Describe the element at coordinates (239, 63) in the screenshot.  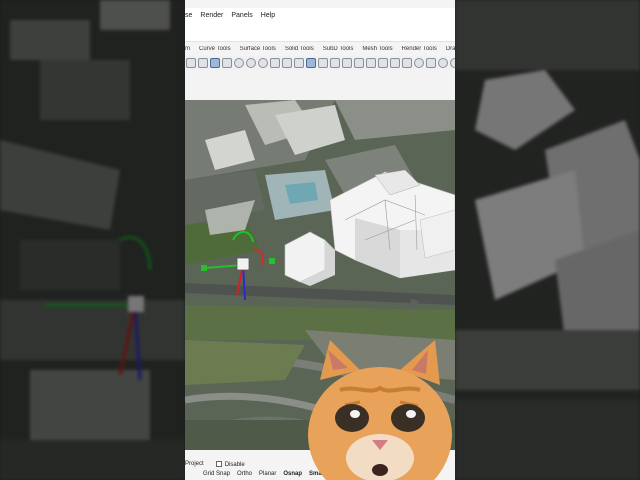
I see `settings-icon` at that location.